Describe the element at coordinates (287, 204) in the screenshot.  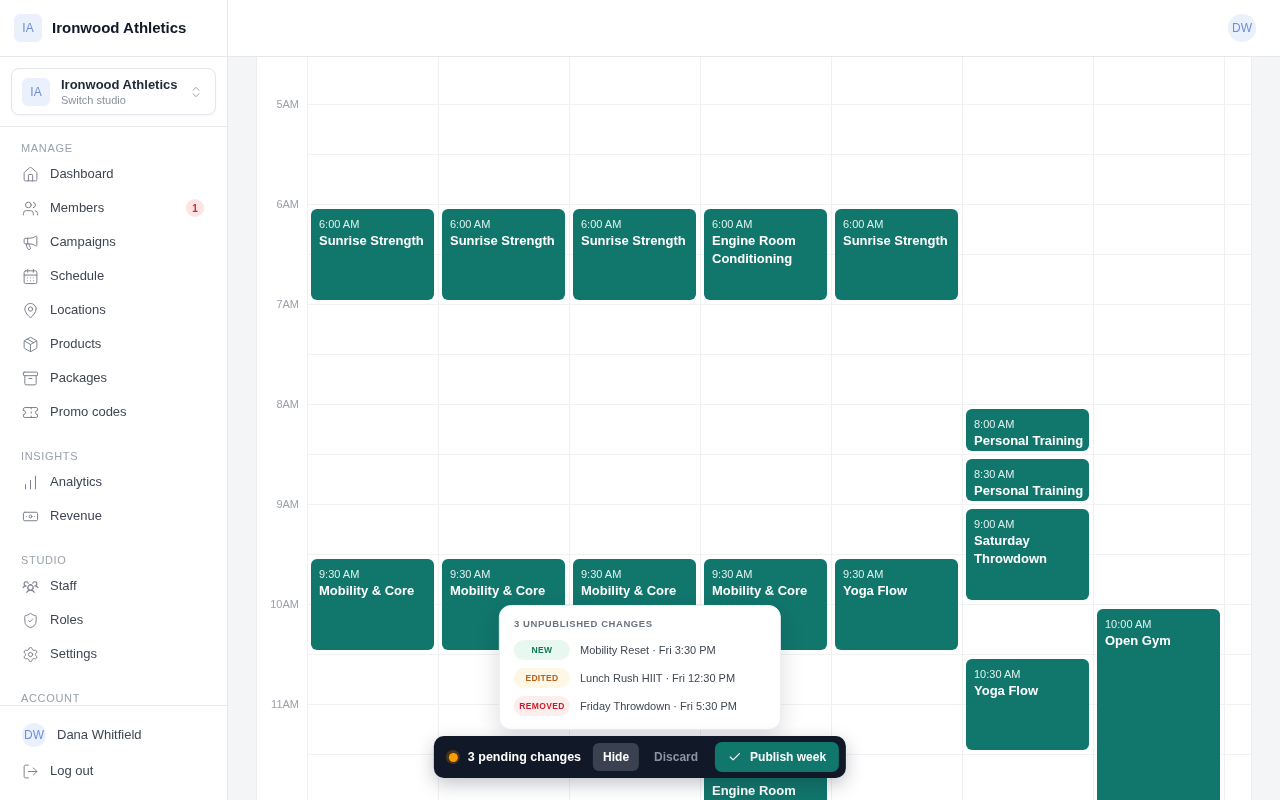
I see `time-label: 6AM` at that location.